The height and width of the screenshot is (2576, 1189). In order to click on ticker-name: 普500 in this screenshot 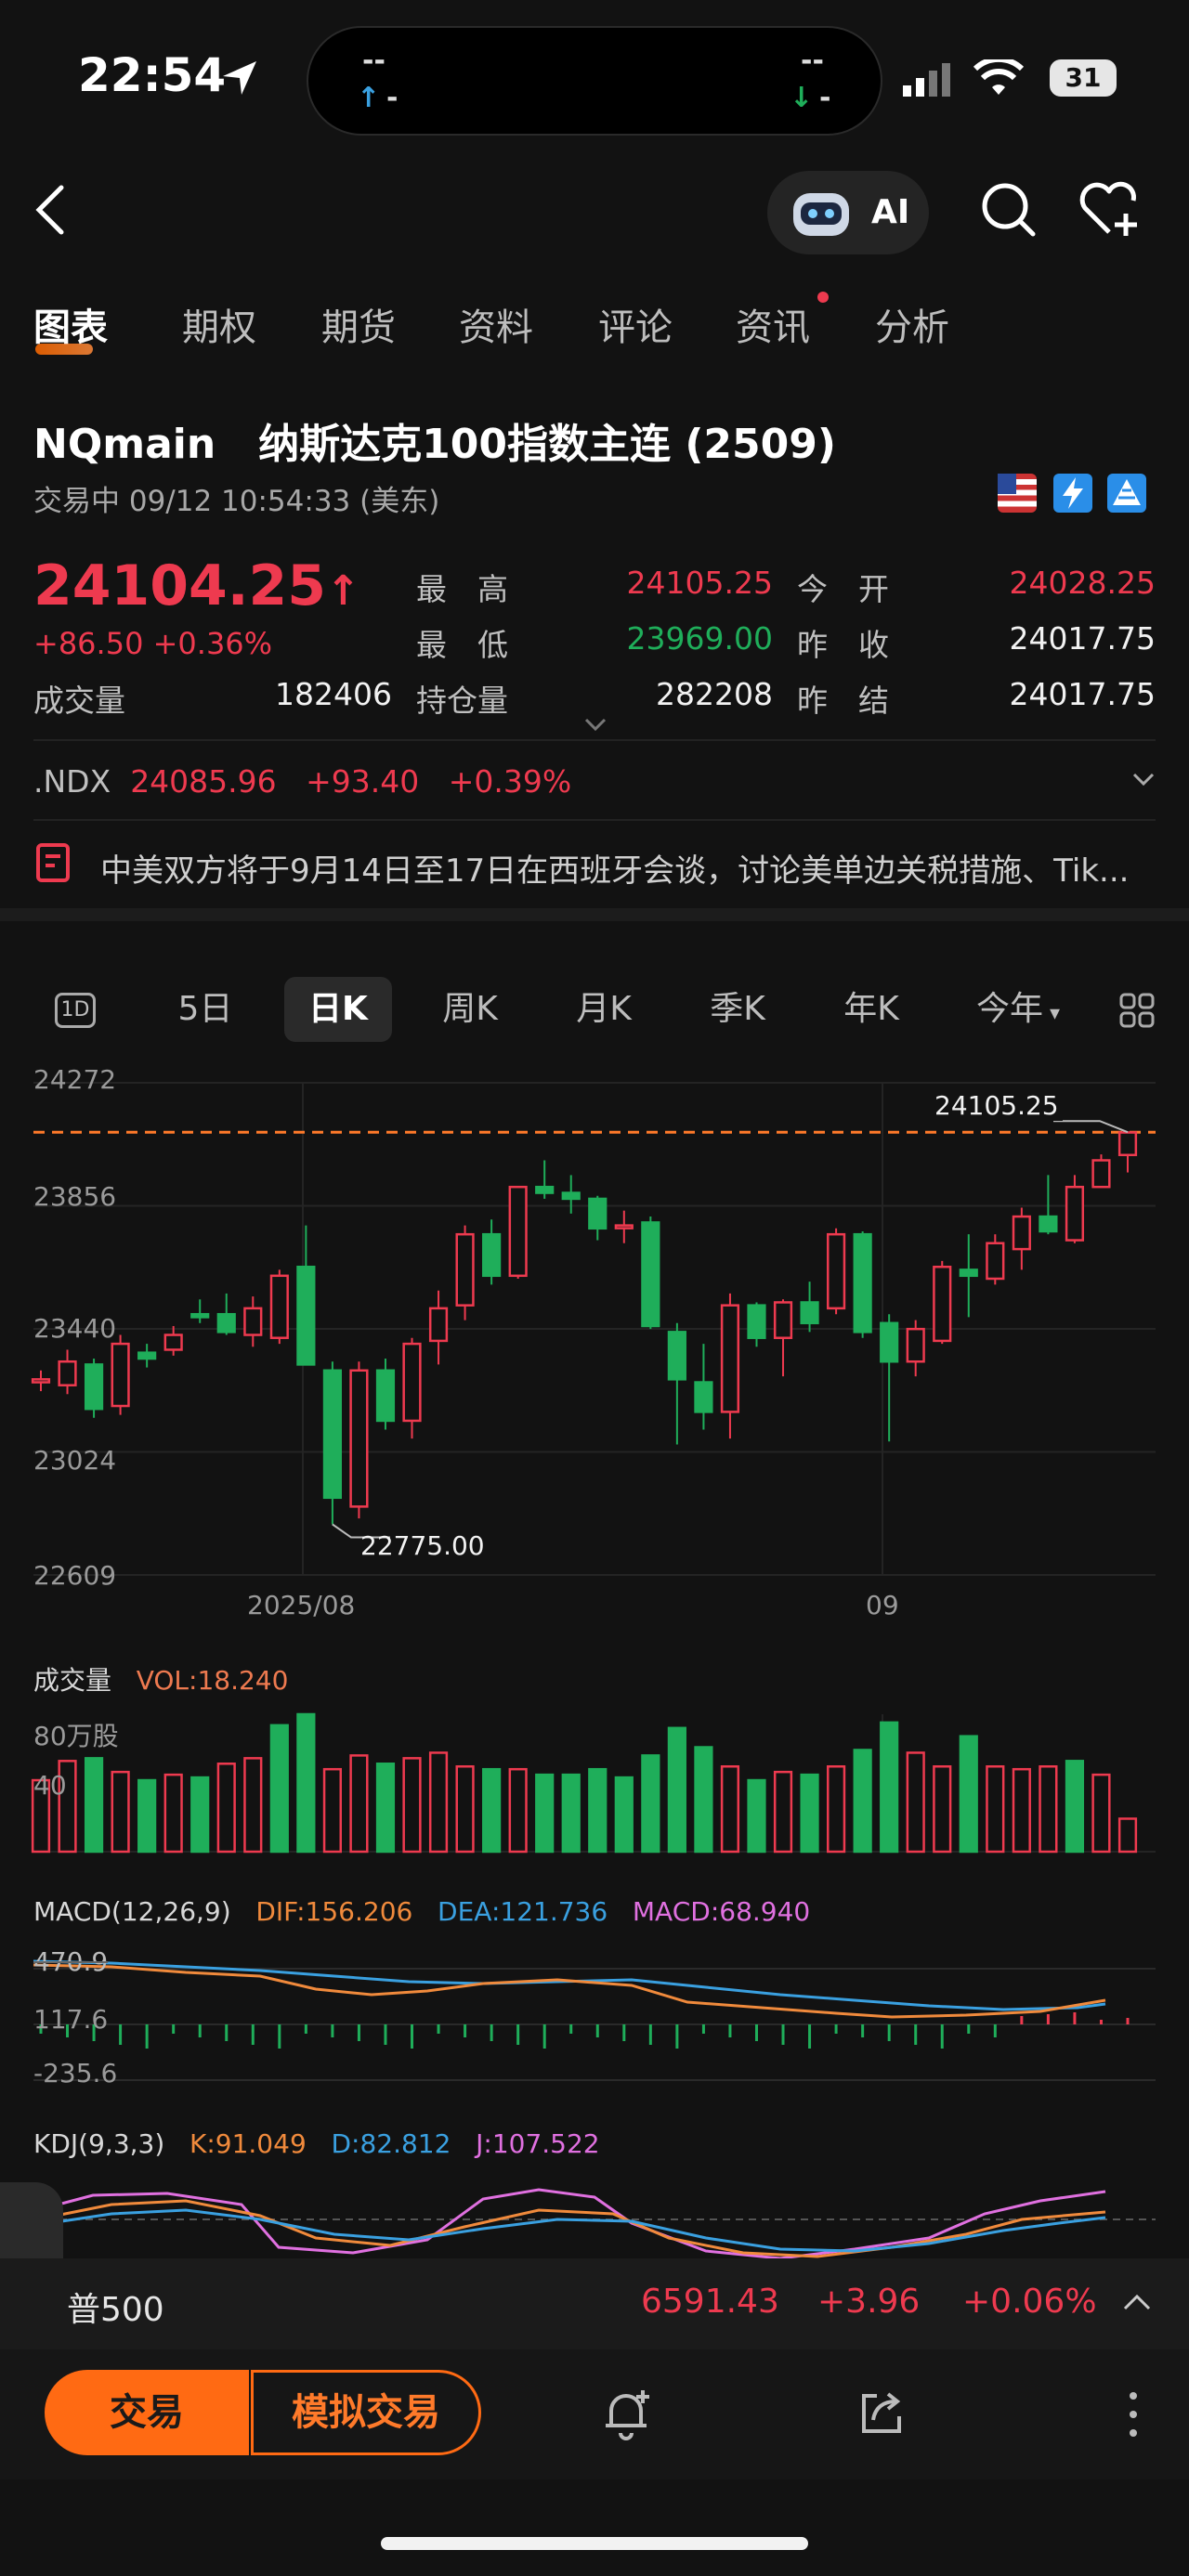, I will do `click(116, 2310)`.